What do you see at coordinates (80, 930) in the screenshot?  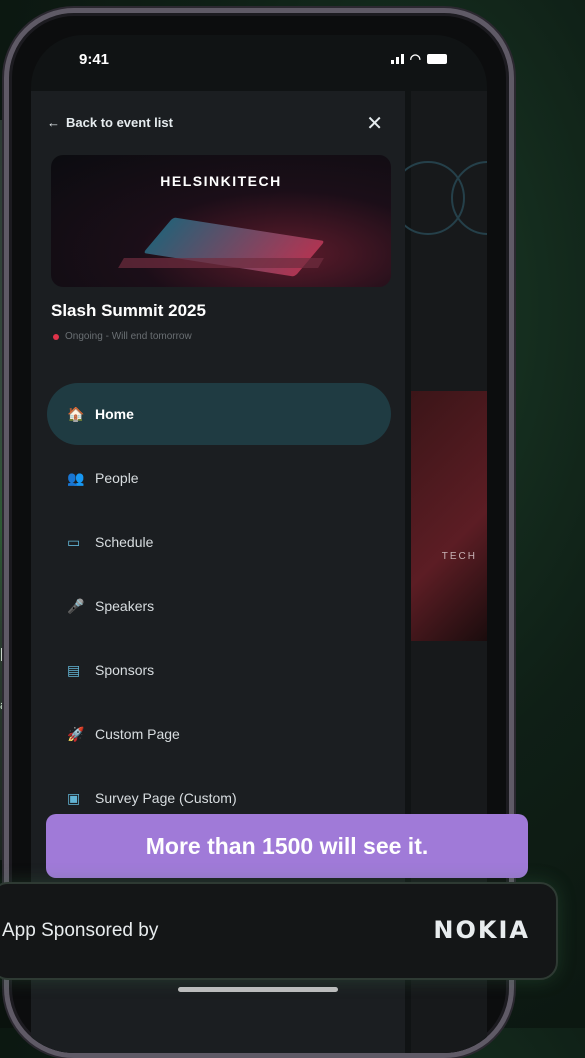 I see `sponsor-label: App Sponsored by` at bounding box center [80, 930].